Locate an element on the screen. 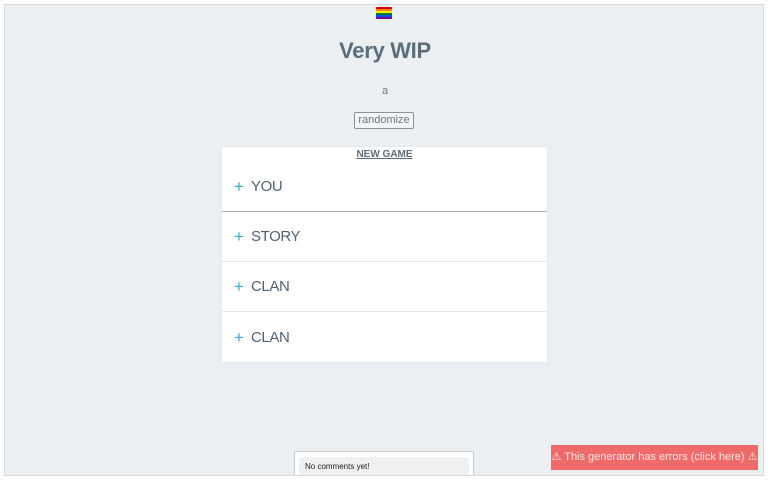 Image resolution: width=768 pixels, height=480 pixels. section-story: + STORY is located at coordinates (384, 237).